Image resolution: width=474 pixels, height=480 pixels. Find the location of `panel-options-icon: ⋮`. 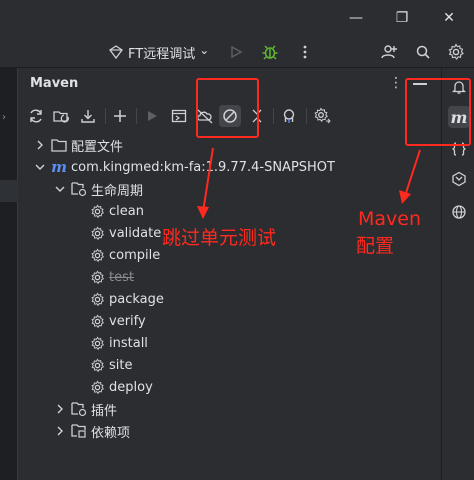

panel-options-icon: ⋮ is located at coordinates (396, 83).